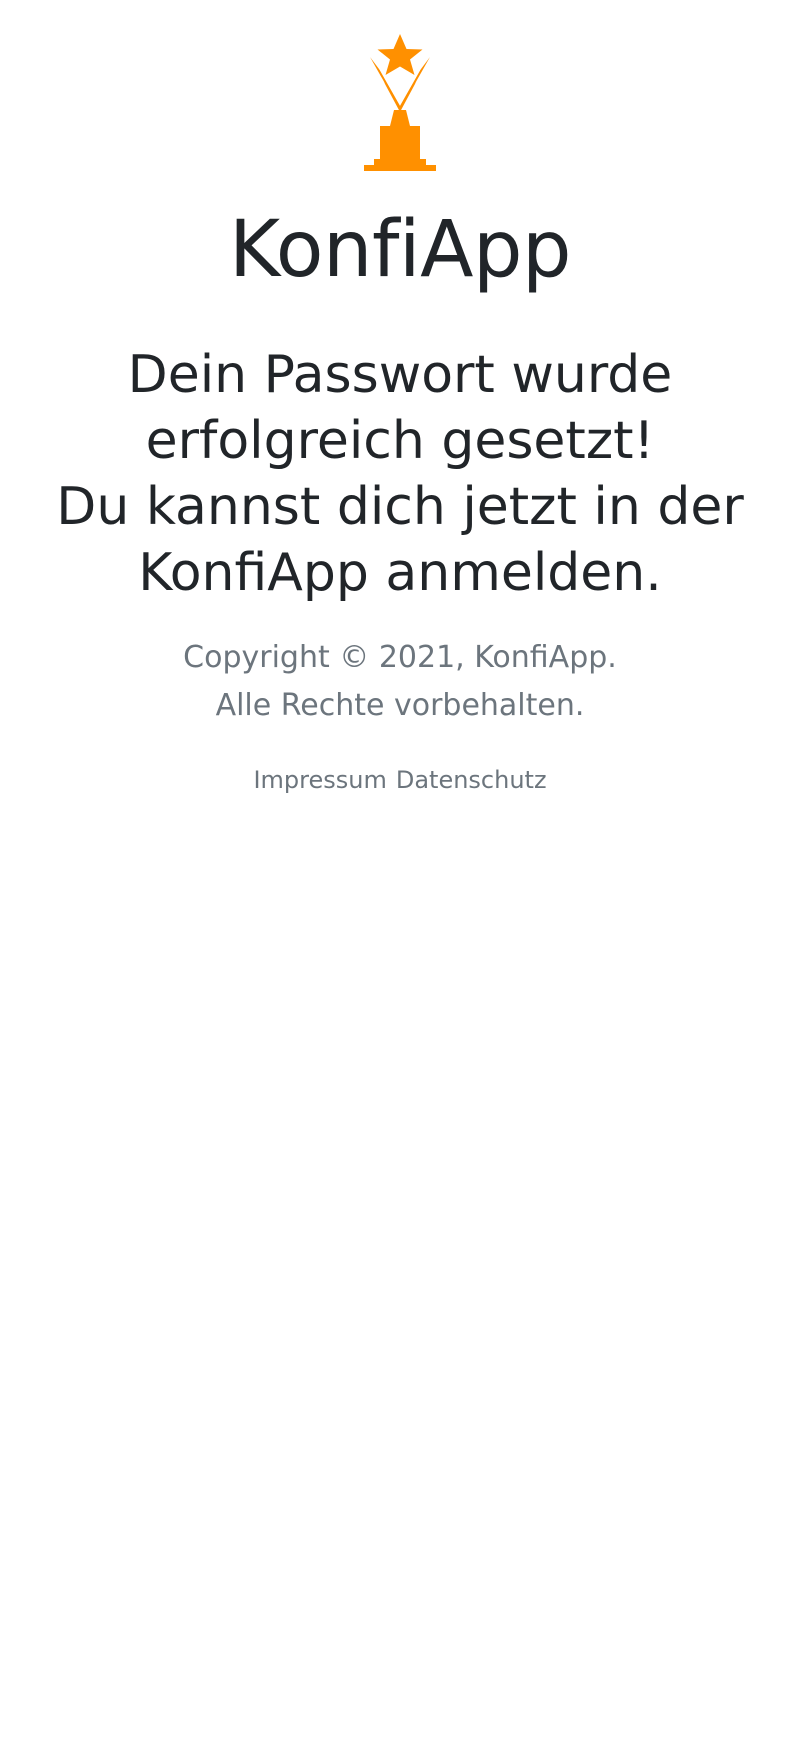 Image resolution: width=800 pixels, height=1764 pixels. What do you see at coordinates (400, 507) in the screenshot?
I see `success-message-line: Du kannst dich jetzt in der` at bounding box center [400, 507].